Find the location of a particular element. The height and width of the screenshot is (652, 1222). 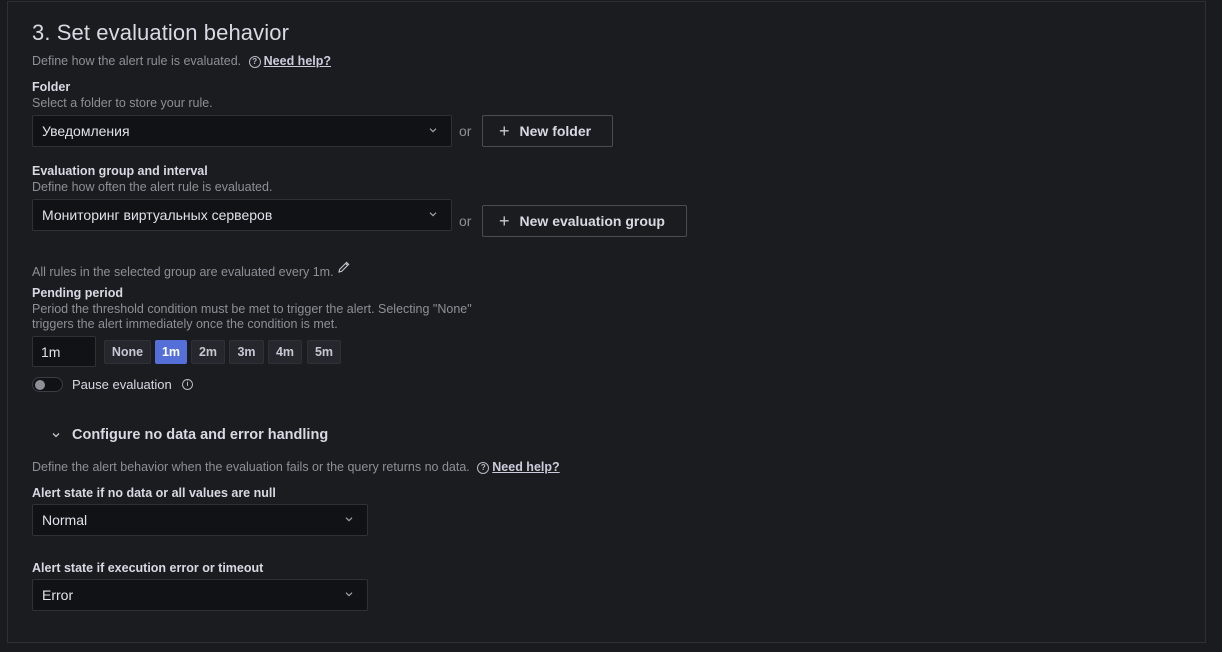

pending-option-5m: 5m is located at coordinates (324, 352).